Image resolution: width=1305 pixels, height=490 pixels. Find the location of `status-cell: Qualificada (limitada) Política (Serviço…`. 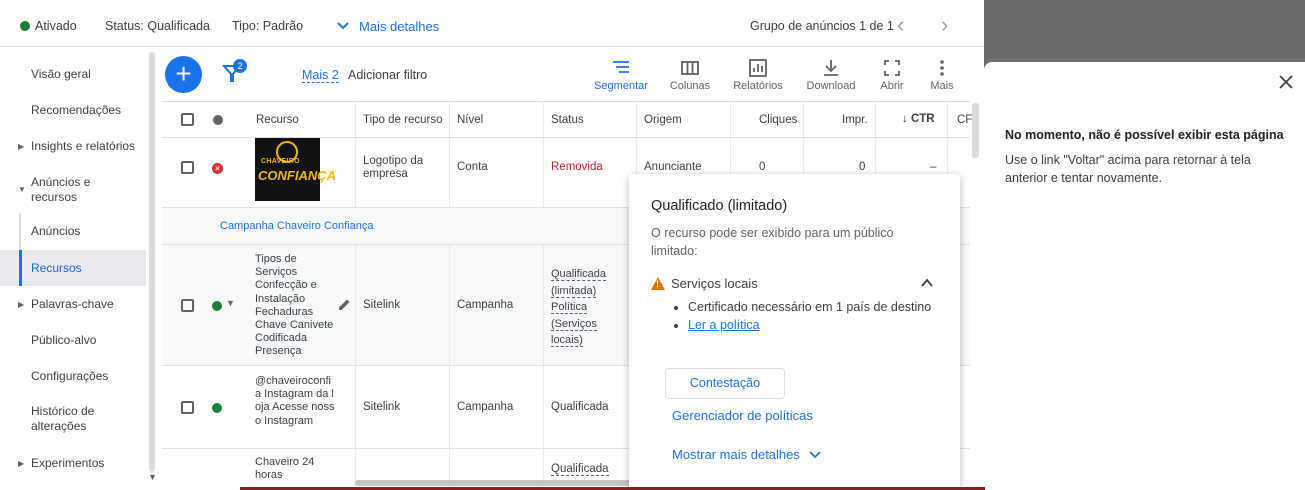

status-cell: Qualificada (limitada) Política (Serviço… is located at coordinates (581, 307).